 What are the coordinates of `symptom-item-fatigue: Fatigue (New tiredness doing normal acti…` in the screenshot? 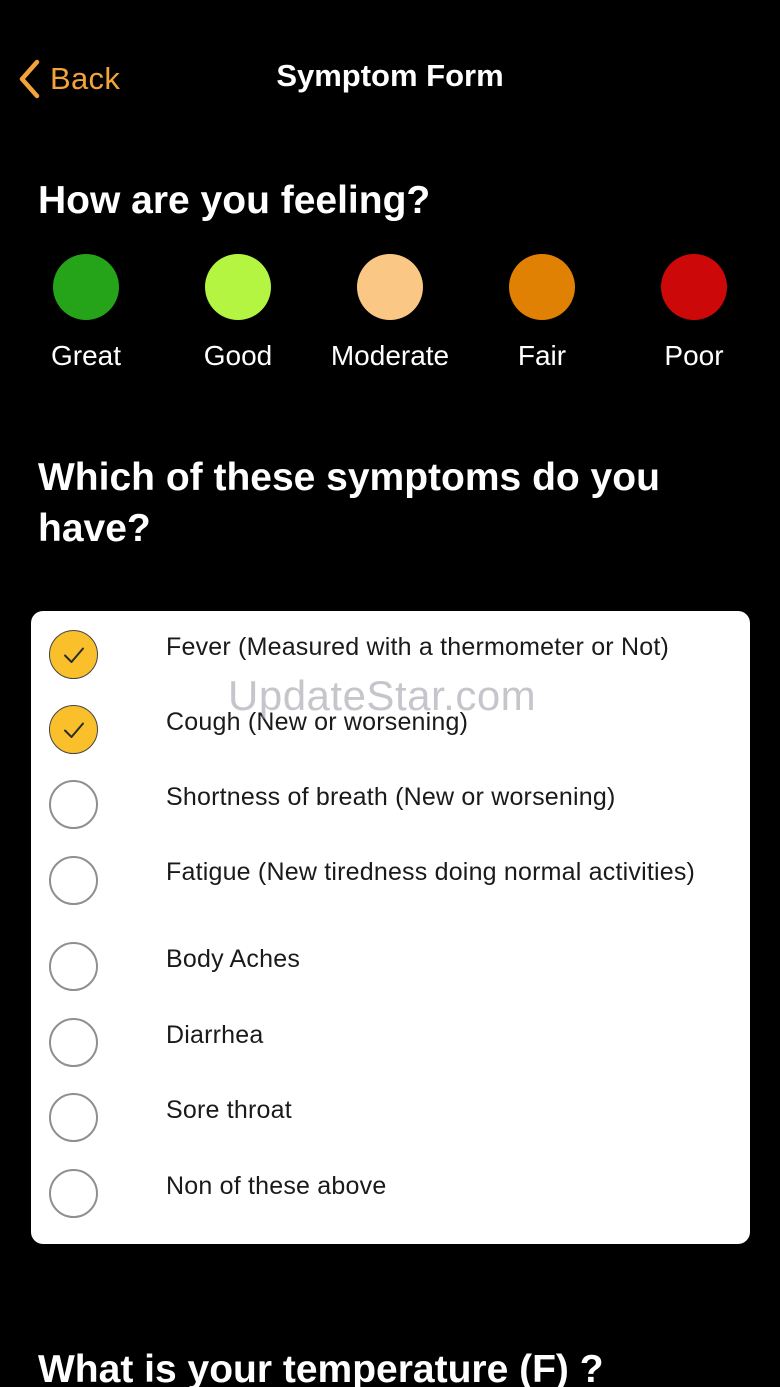 It's located at (390, 892).